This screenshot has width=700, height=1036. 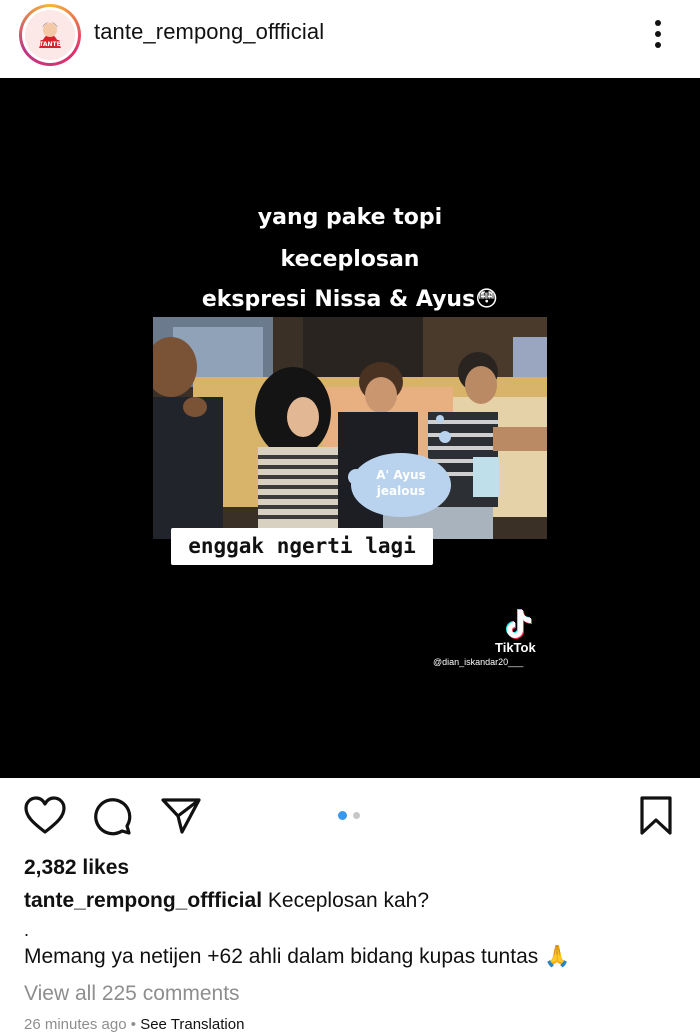 I want to click on avatar: TANTE, so click(x=50, y=35).